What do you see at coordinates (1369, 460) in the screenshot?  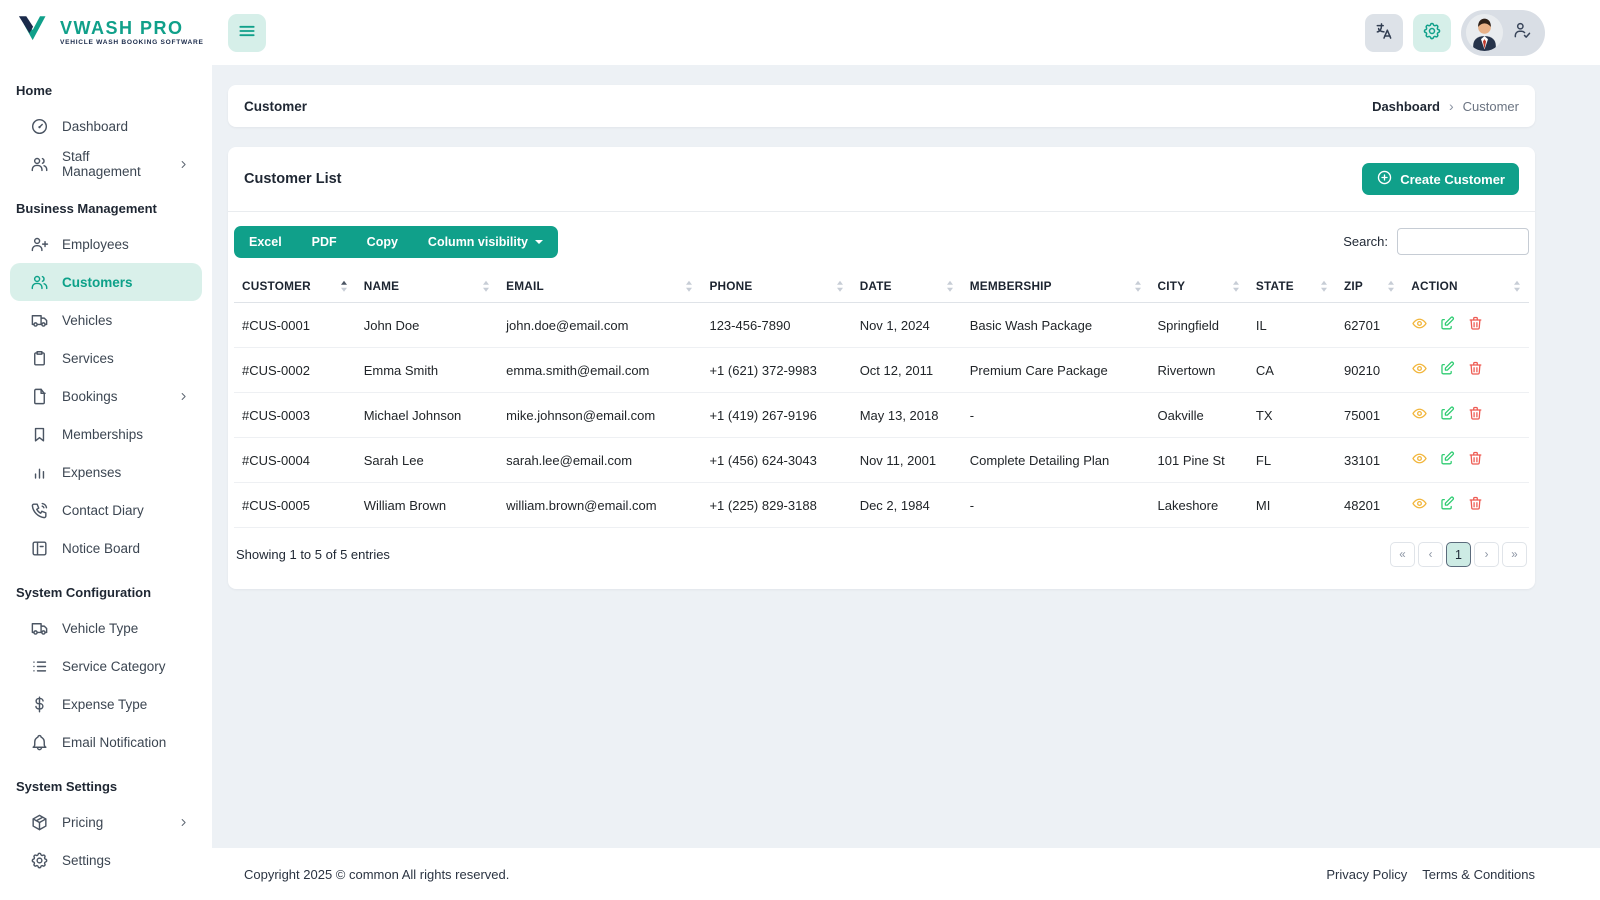 I see `cell-zip: 33101` at bounding box center [1369, 460].